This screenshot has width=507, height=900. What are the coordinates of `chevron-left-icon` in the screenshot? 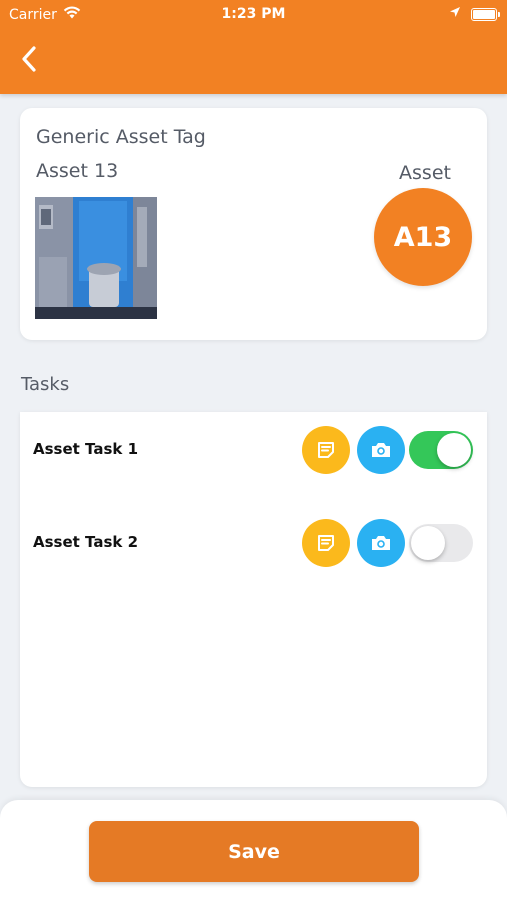 It's located at (29, 59).